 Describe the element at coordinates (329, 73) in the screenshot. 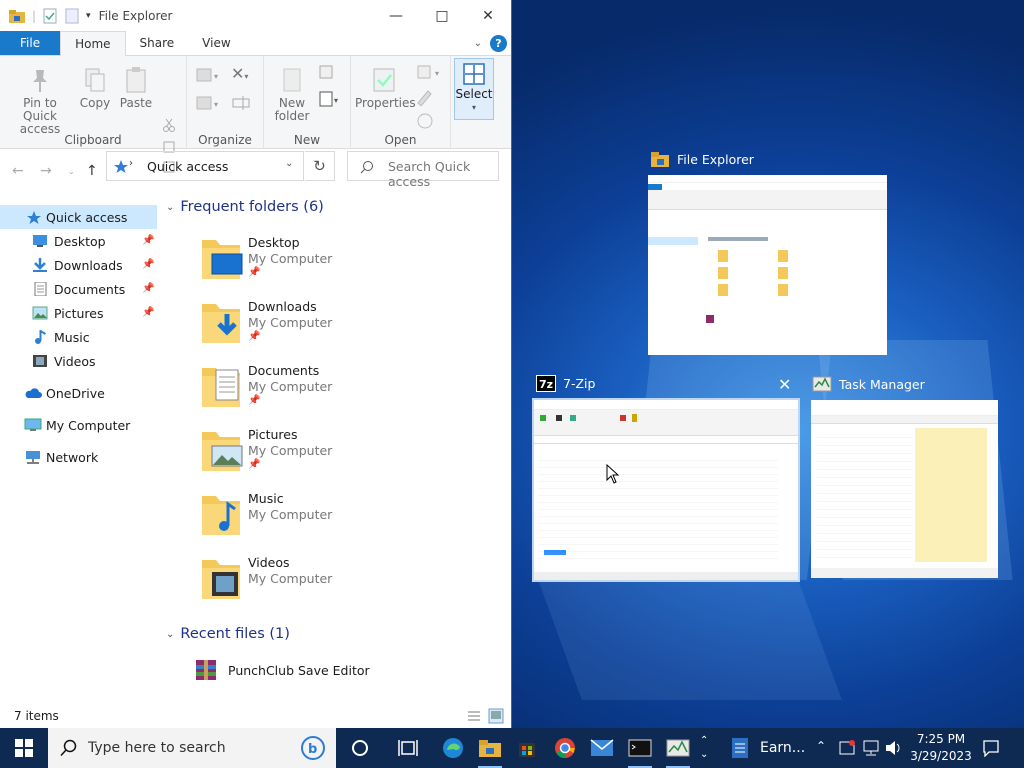

I see `new-item-icon` at that location.